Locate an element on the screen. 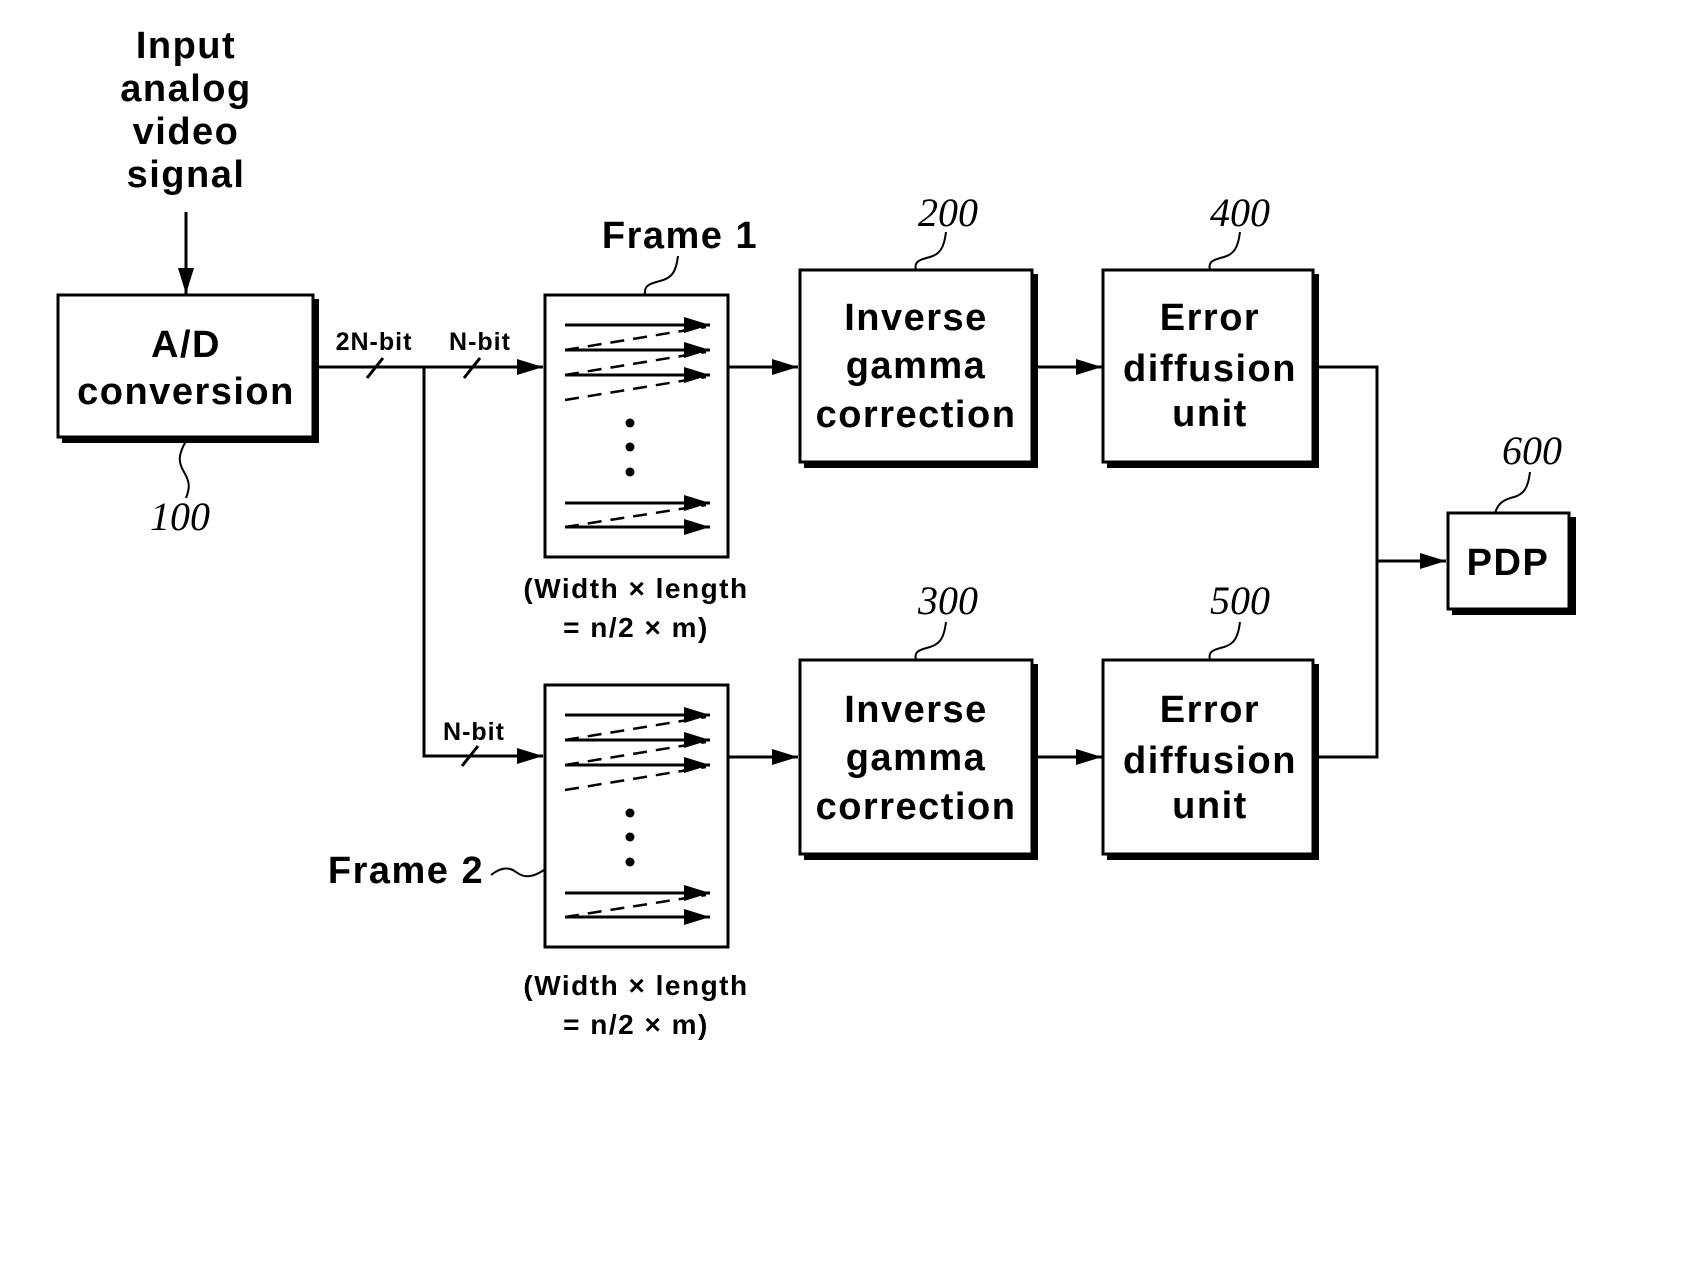 Image resolution: width=1686 pixels, height=1277 pixels. error2-line-2: diffusion is located at coordinates (1210, 761).